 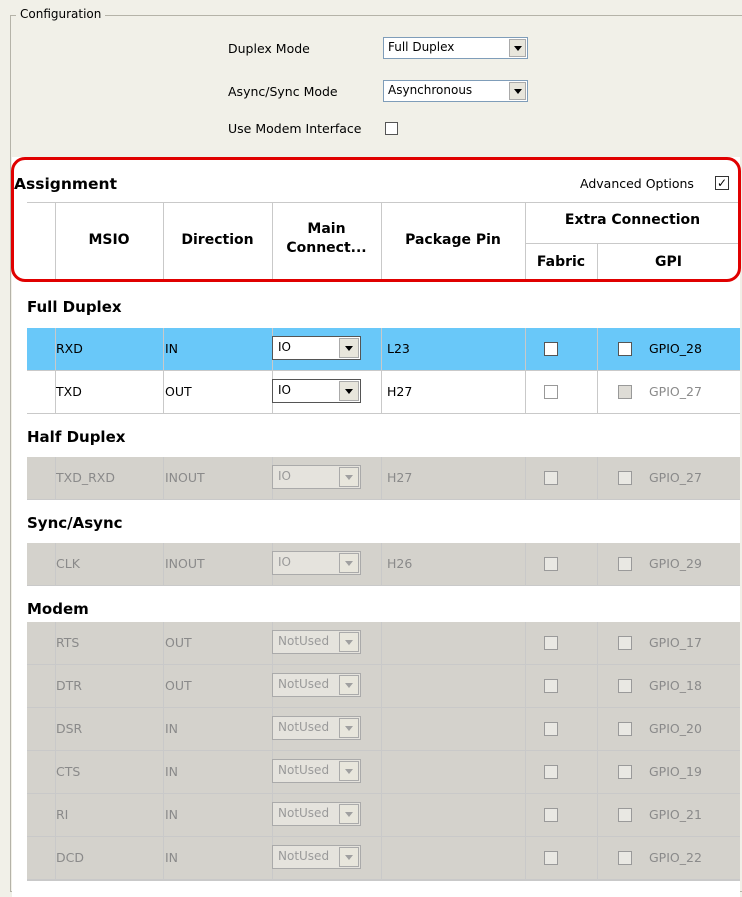 I want to click on gpio-cell: GPIO_19, so click(x=675, y=771).